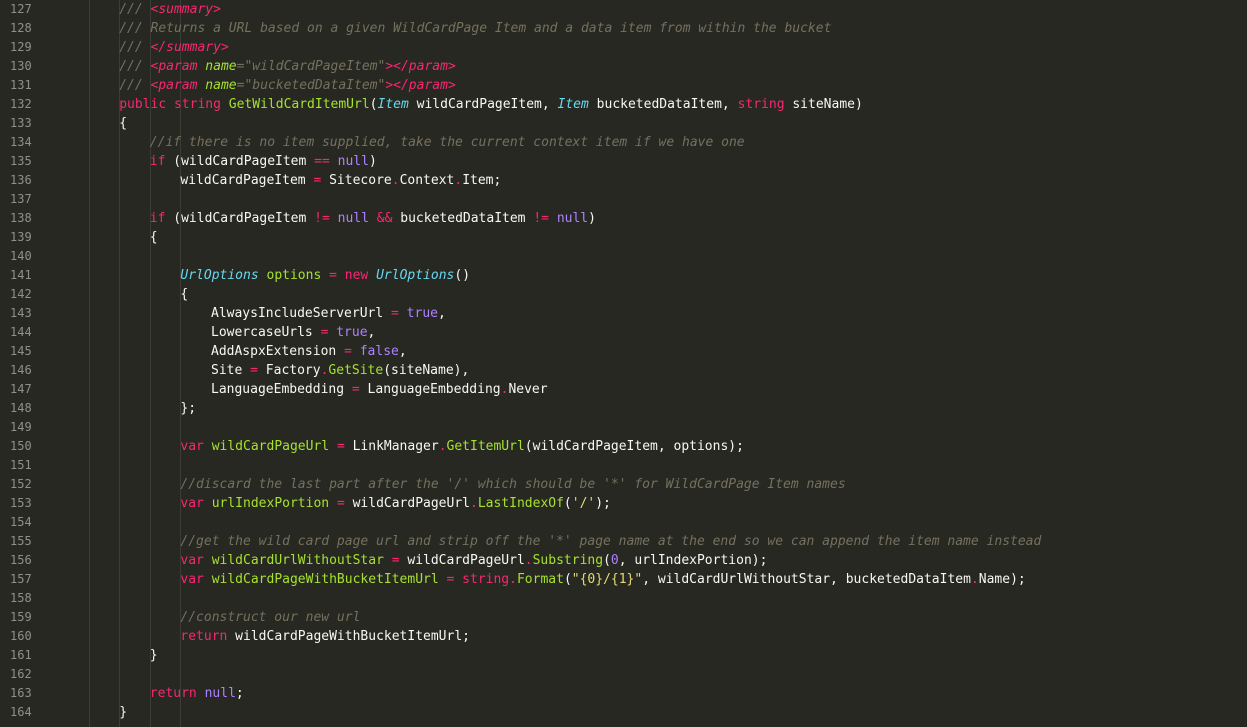  I want to click on line-number: 149, so click(21, 427).